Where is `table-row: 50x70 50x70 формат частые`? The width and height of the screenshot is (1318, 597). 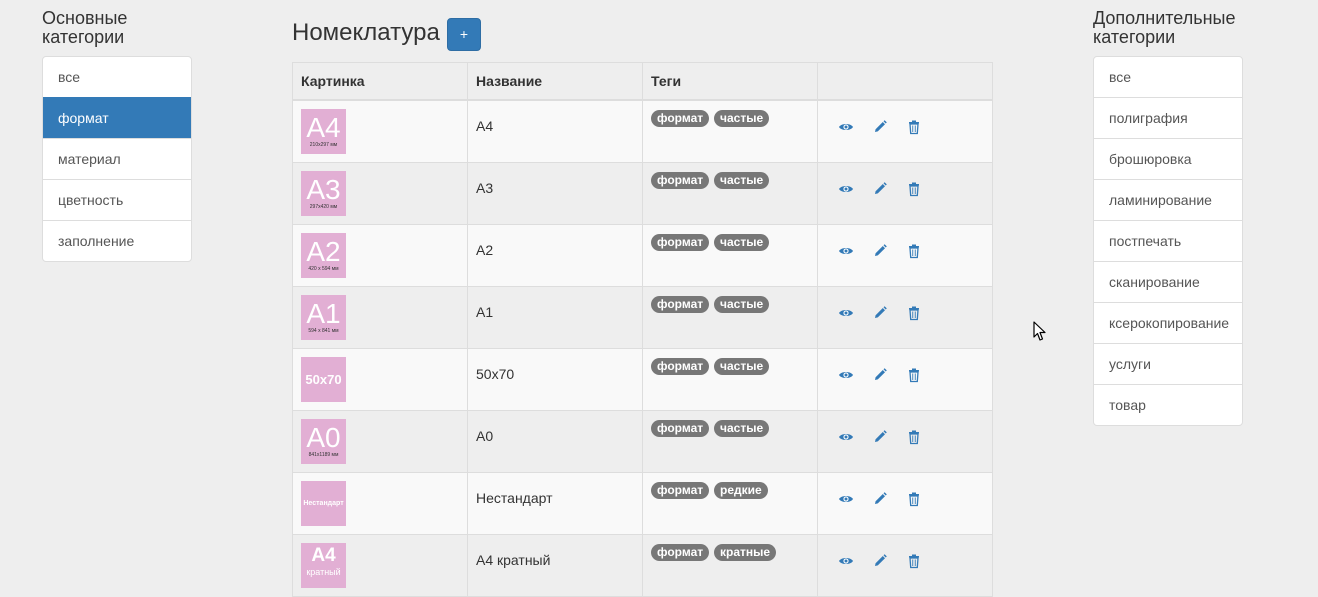 table-row: 50x70 50x70 формат частые is located at coordinates (642, 379).